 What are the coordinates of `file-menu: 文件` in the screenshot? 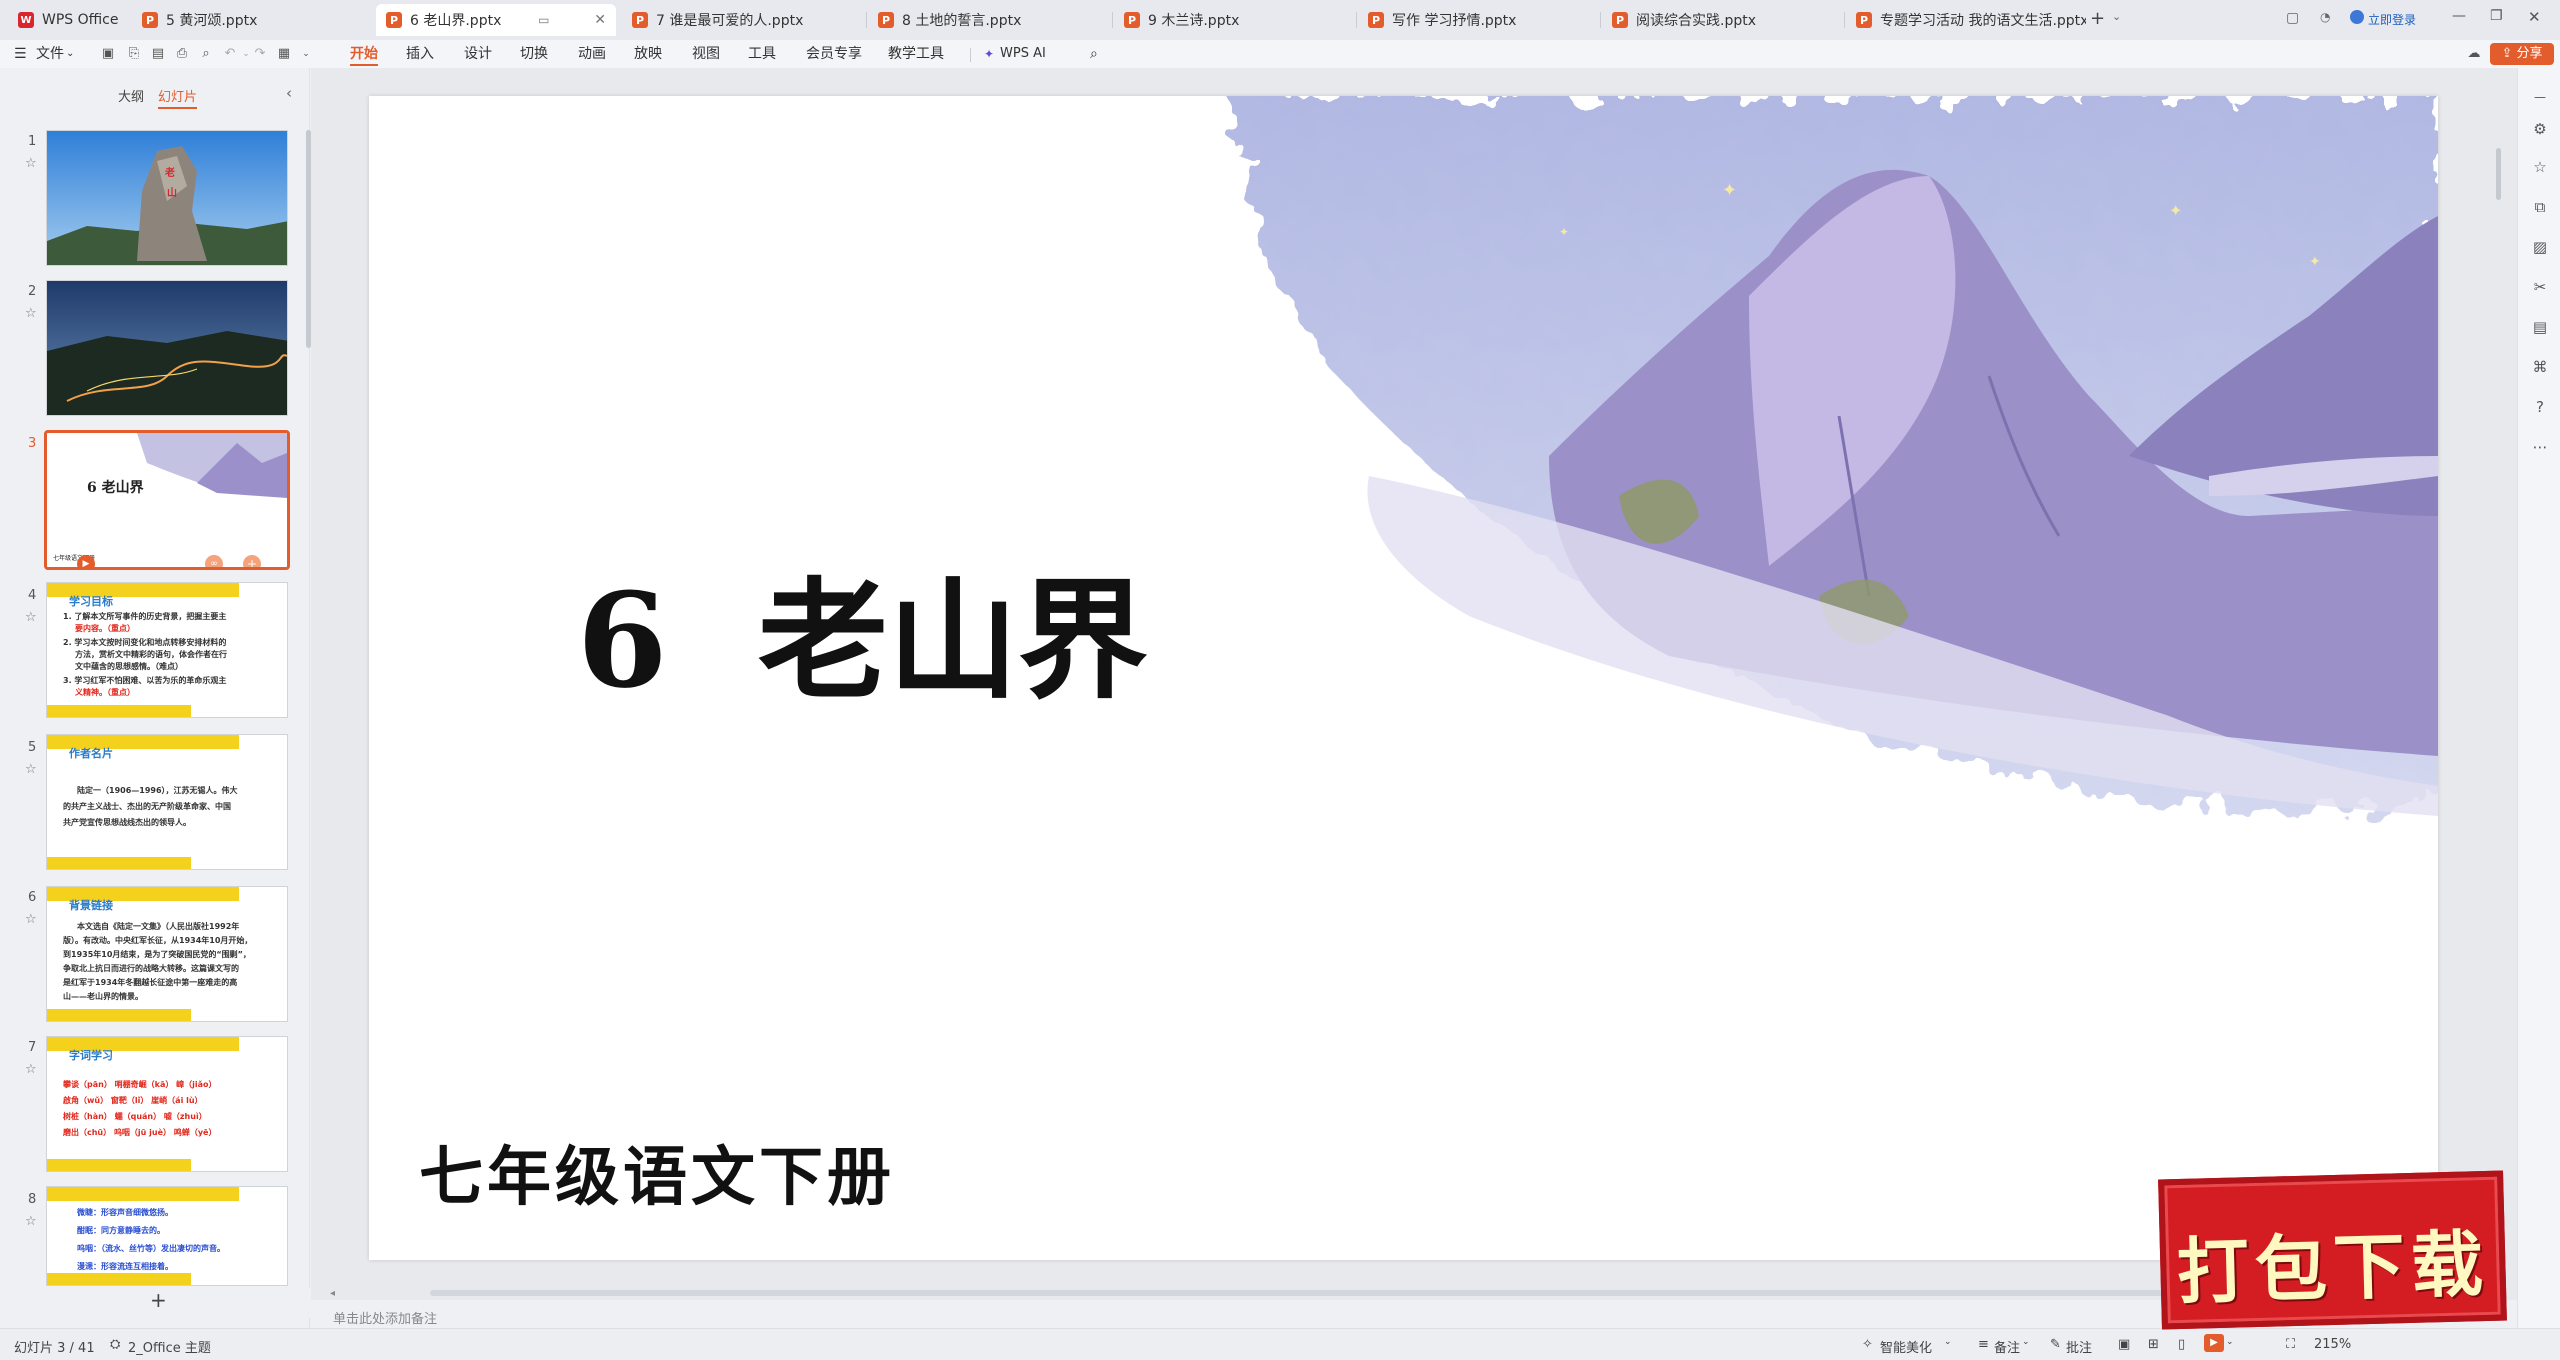 It's located at (50, 54).